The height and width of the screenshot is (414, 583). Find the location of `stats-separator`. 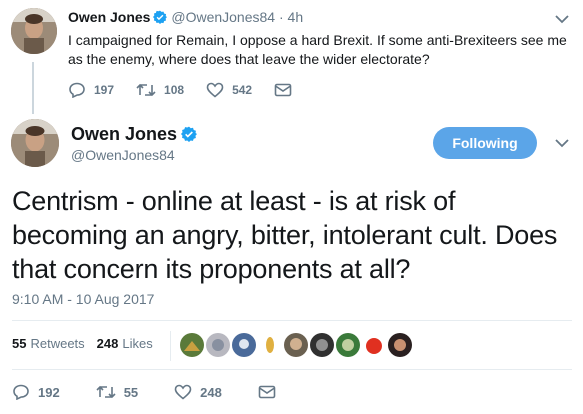

stats-separator is located at coordinates (170, 346).